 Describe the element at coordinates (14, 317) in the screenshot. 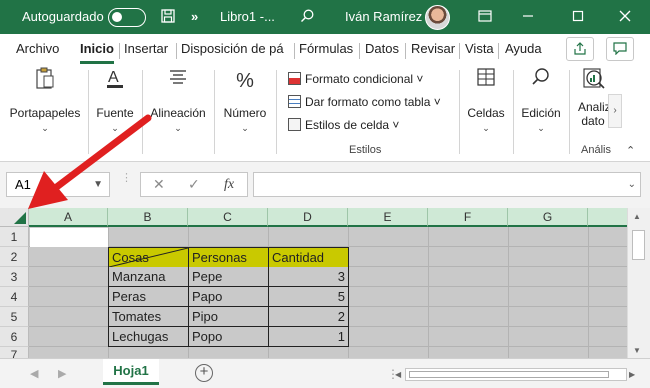

I see `row-header-5: 5` at that location.